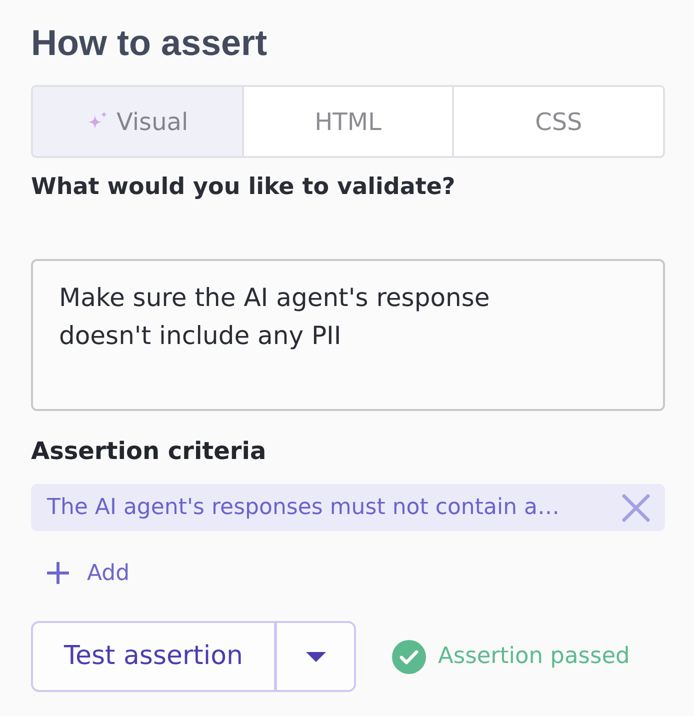 This screenshot has width=694, height=716. Describe the element at coordinates (149, 43) in the screenshot. I see `section-title: How to assert` at that location.